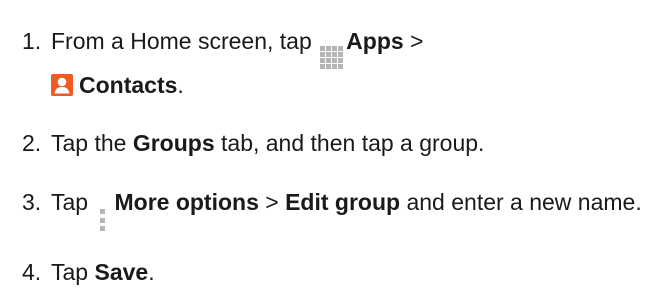  I want to click on step-number: 3., so click(32, 202).